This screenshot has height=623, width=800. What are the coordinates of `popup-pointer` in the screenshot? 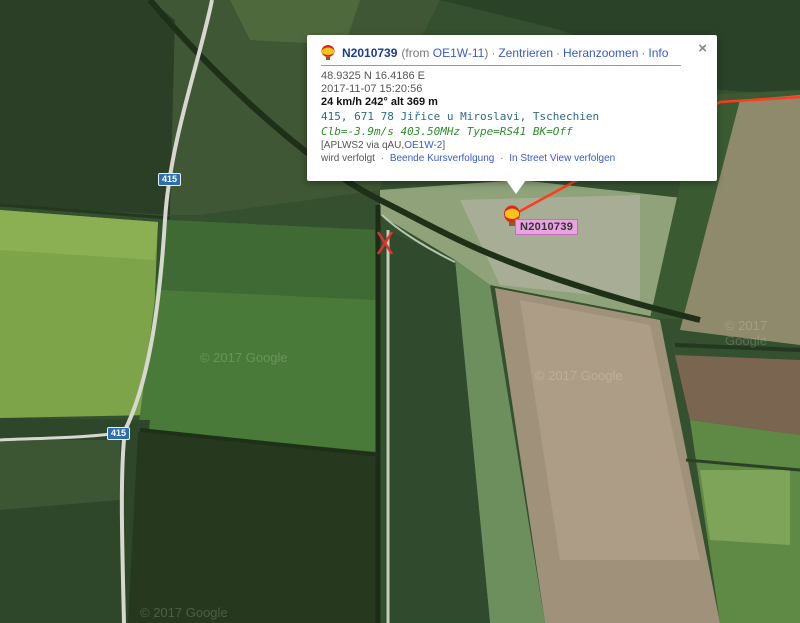 It's located at (516, 187).